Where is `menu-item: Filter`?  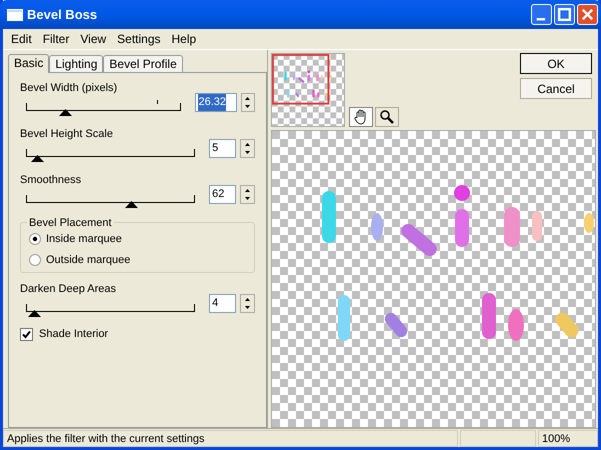 menu-item: Filter is located at coordinates (56, 39).